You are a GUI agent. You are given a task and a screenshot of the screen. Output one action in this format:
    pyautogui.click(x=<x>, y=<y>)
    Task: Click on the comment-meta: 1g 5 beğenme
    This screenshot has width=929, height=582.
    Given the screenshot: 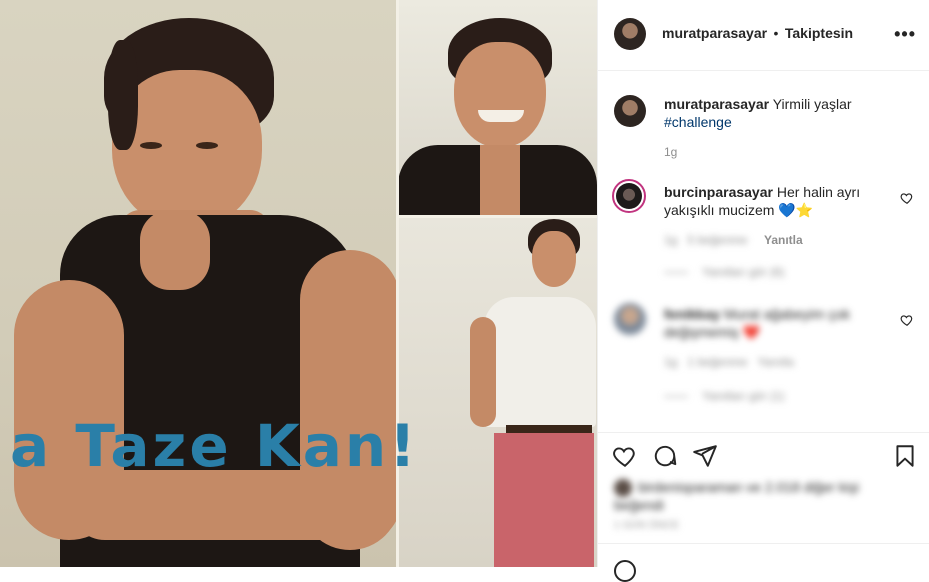 What is the action you would take?
    pyautogui.click(x=705, y=240)
    